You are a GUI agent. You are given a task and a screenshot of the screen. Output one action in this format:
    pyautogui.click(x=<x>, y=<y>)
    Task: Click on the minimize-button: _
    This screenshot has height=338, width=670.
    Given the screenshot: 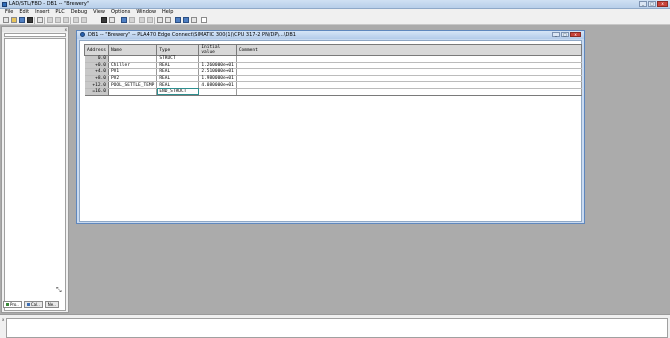 What is the action you would take?
    pyautogui.click(x=643, y=4)
    